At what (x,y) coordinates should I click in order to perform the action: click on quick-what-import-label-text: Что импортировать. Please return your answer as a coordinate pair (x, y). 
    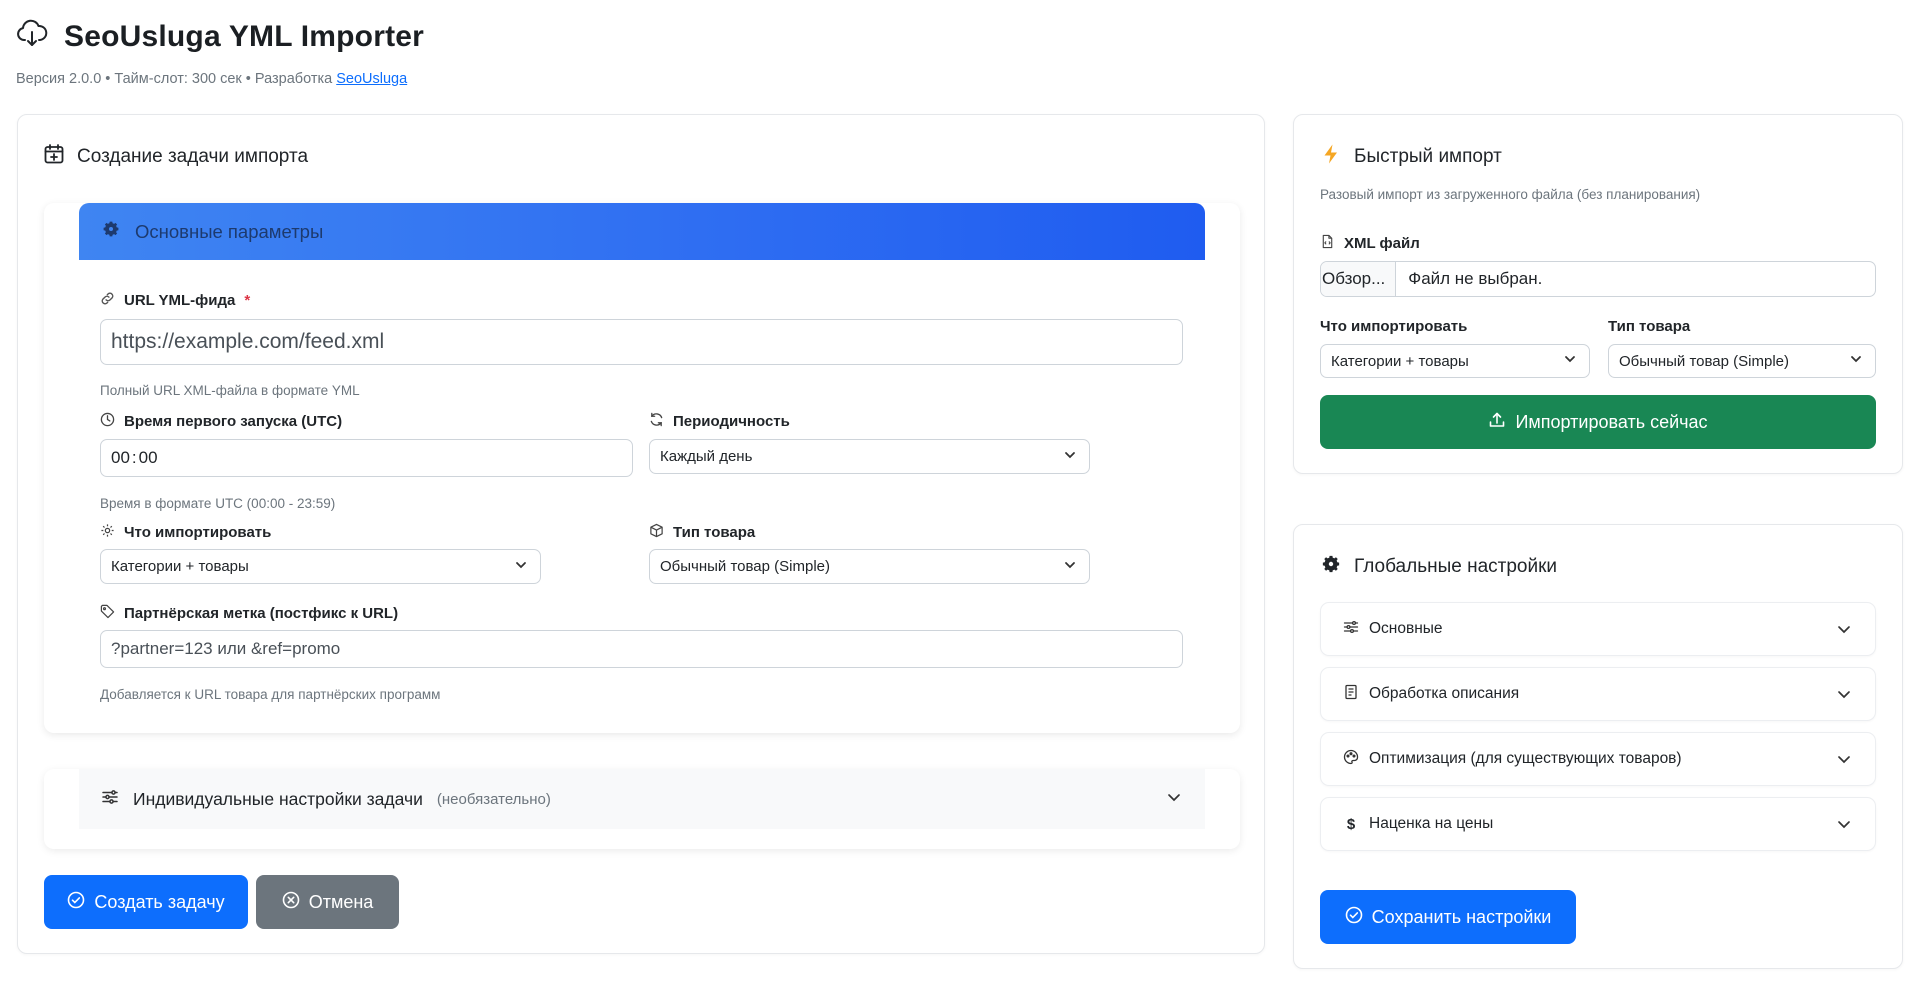
    Looking at the image, I should click on (1394, 326).